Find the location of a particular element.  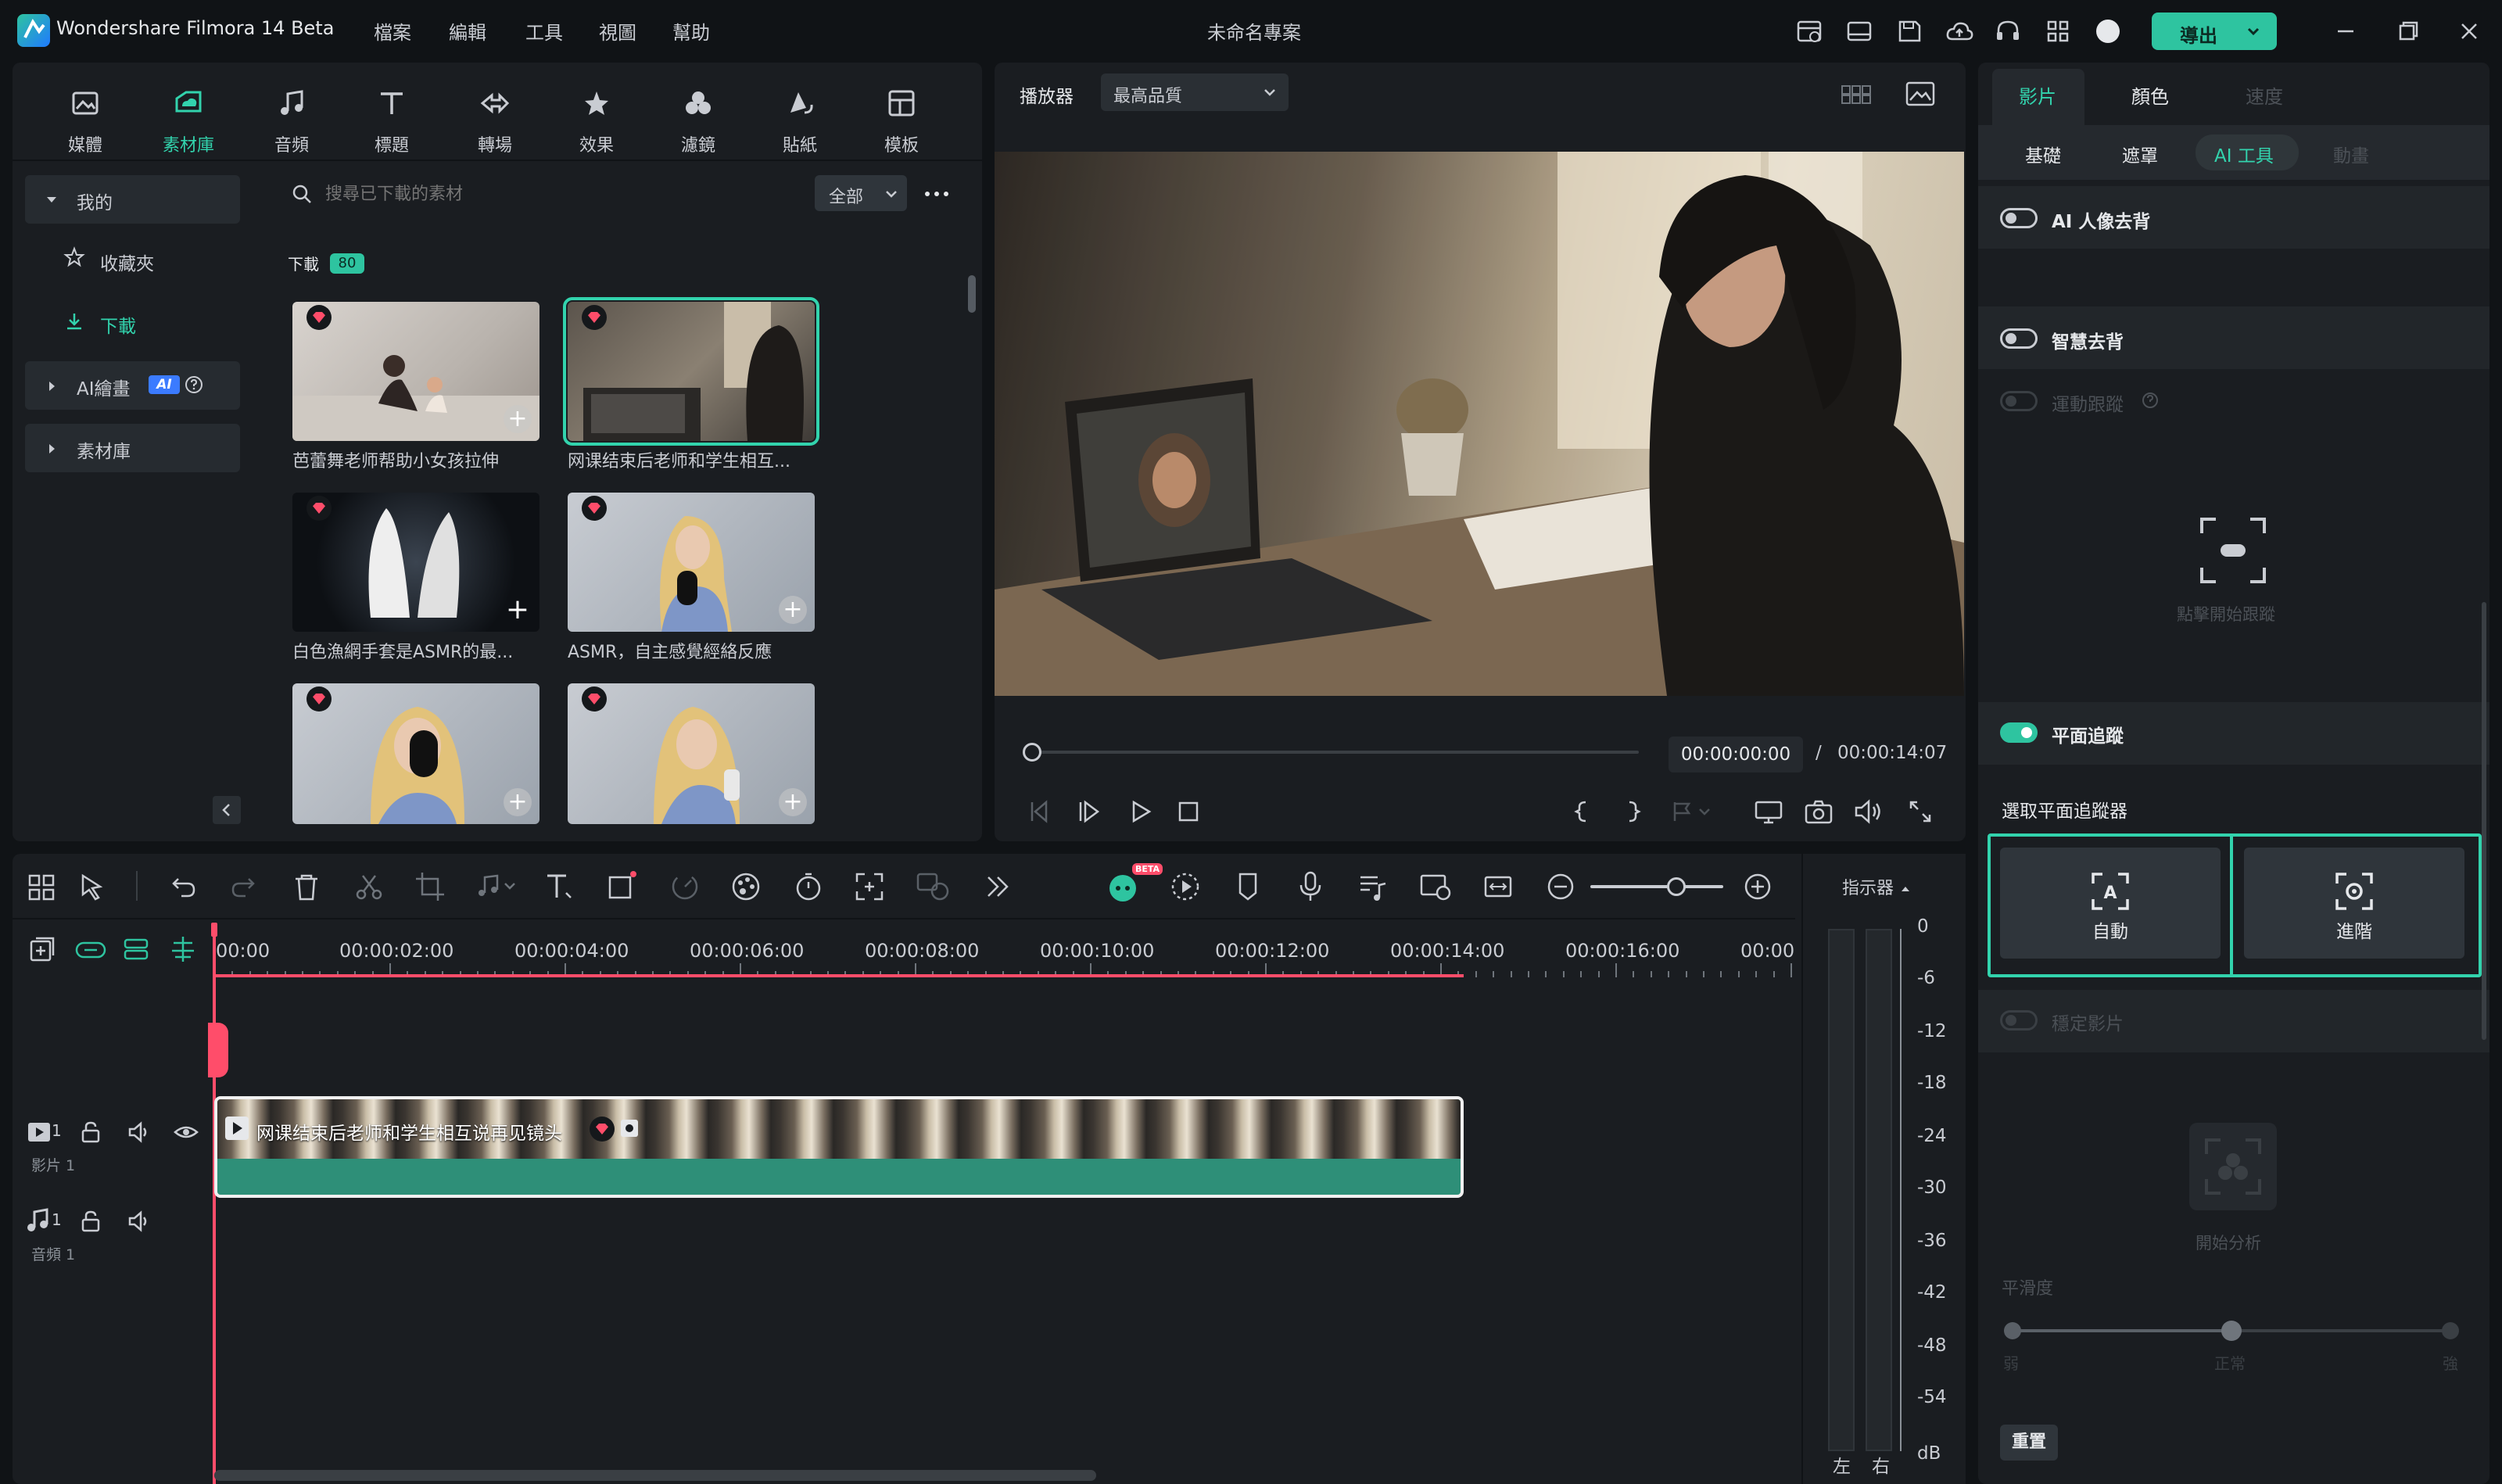

split-icon is located at coordinates (369, 886).